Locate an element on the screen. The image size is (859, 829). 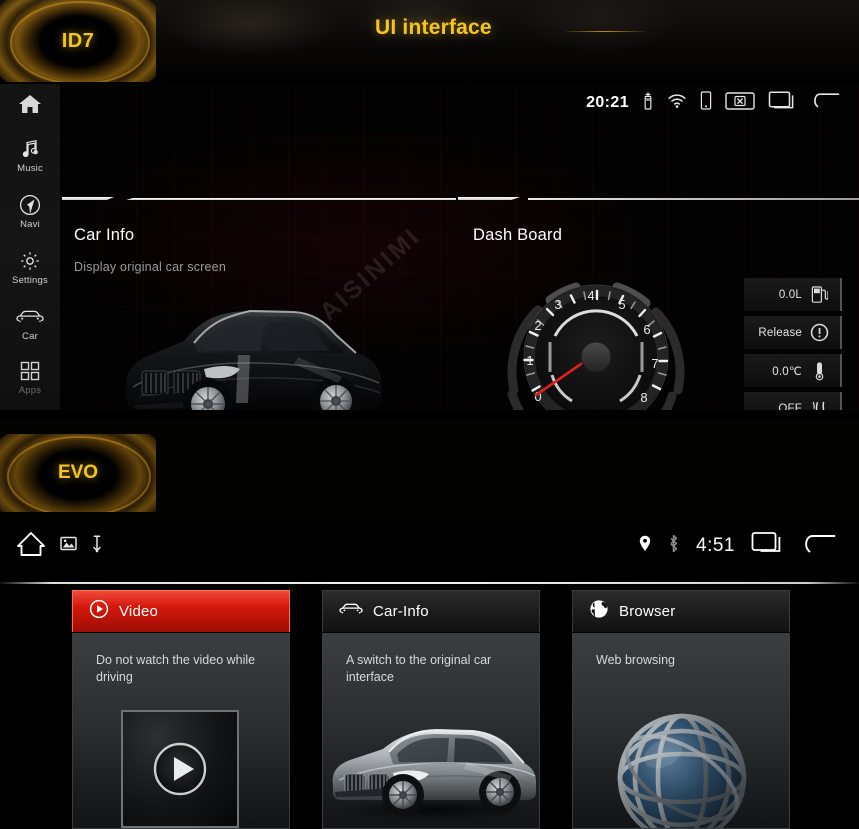
app-card-browser: Browser Web browsing is located at coordinates (681, 709).